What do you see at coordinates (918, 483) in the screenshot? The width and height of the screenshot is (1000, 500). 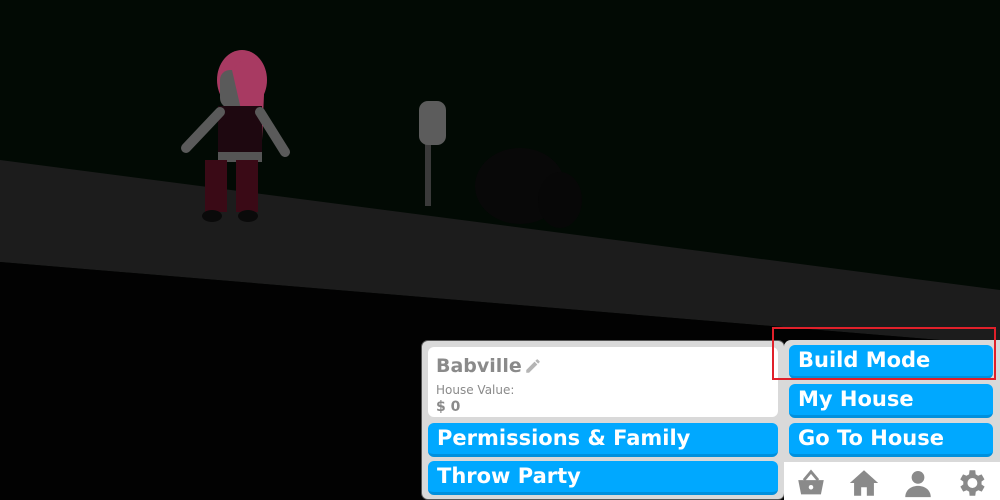 I see `profile-icon` at bounding box center [918, 483].